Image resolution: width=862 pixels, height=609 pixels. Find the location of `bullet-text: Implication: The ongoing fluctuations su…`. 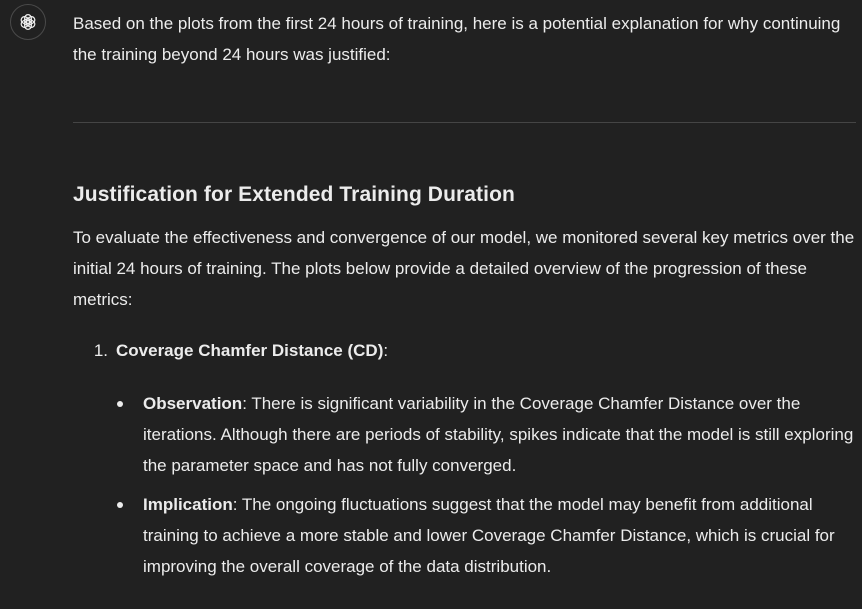

bullet-text: Implication: The ongoing fluctuations su… is located at coordinates (499, 535).